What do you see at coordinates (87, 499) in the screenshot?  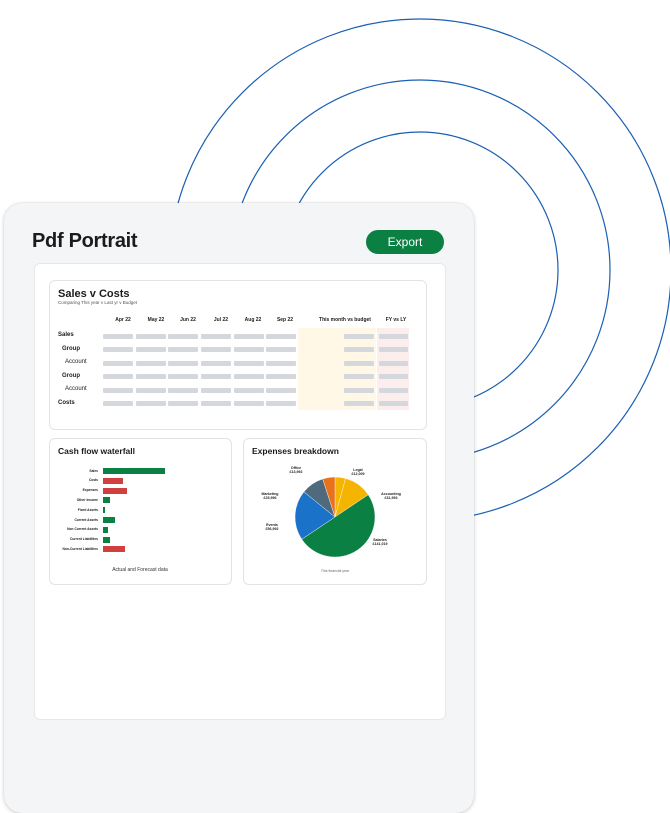 I see `cash-flow-category-label: Other Income` at bounding box center [87, 499].